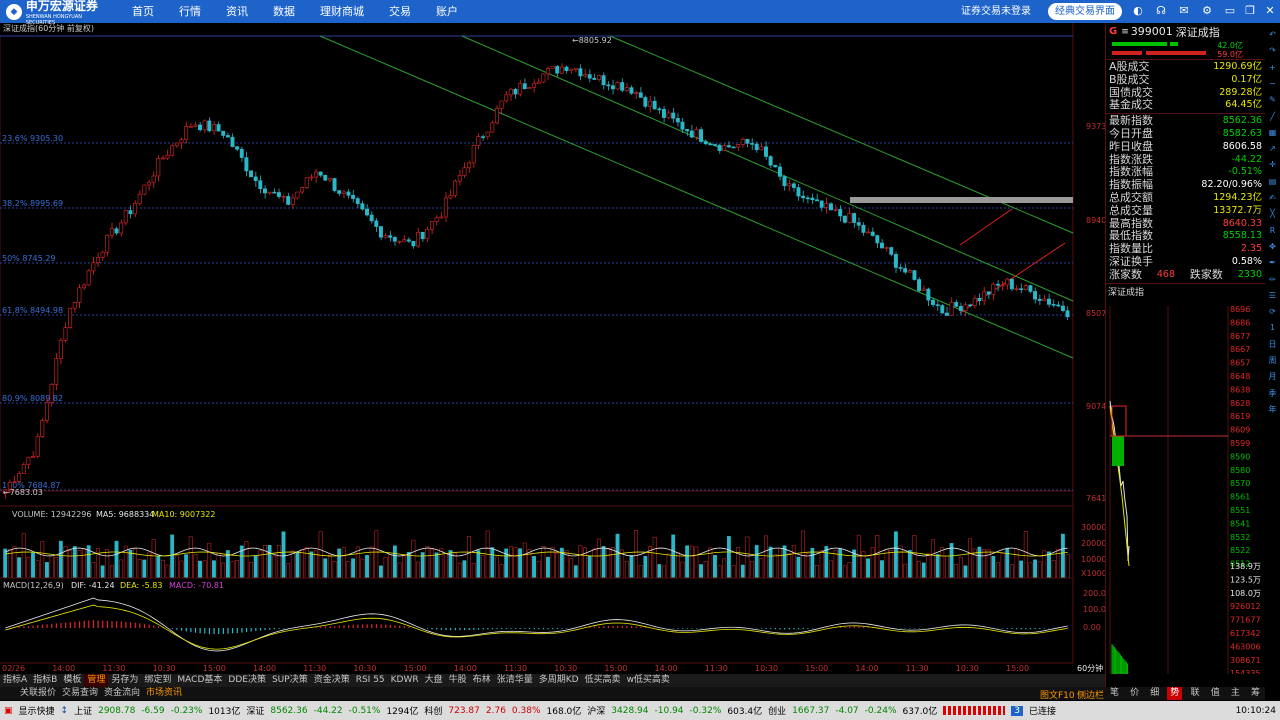 This screenshot has height=720, width=1280. What do you see at coordinates (1272, 279) in the screenshot?
I see `edit-icon: ✏` at bounding box center [1272, 279].